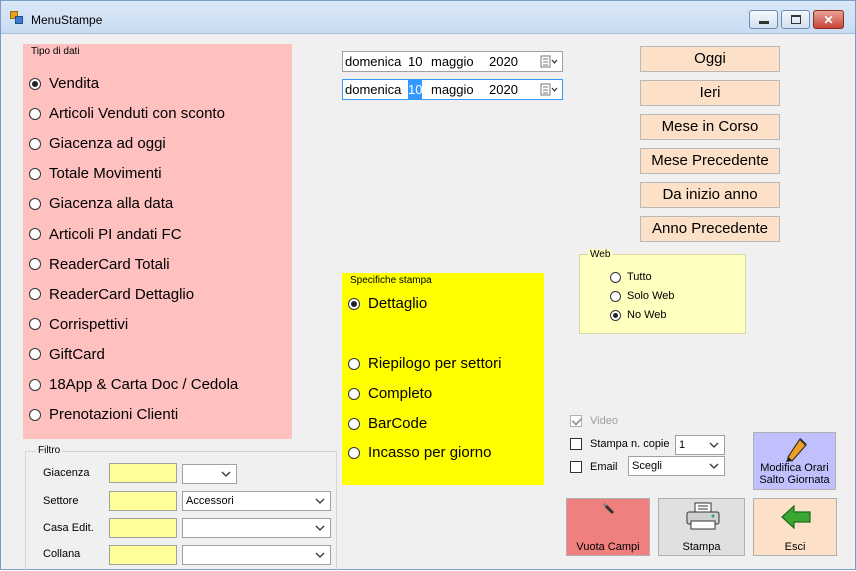 This screenshot has width=856, height=571. Describe the element at coordinates (710, 127) in the screenshot. I see `mese-in-corso-button: Mese in Corso` at that location.